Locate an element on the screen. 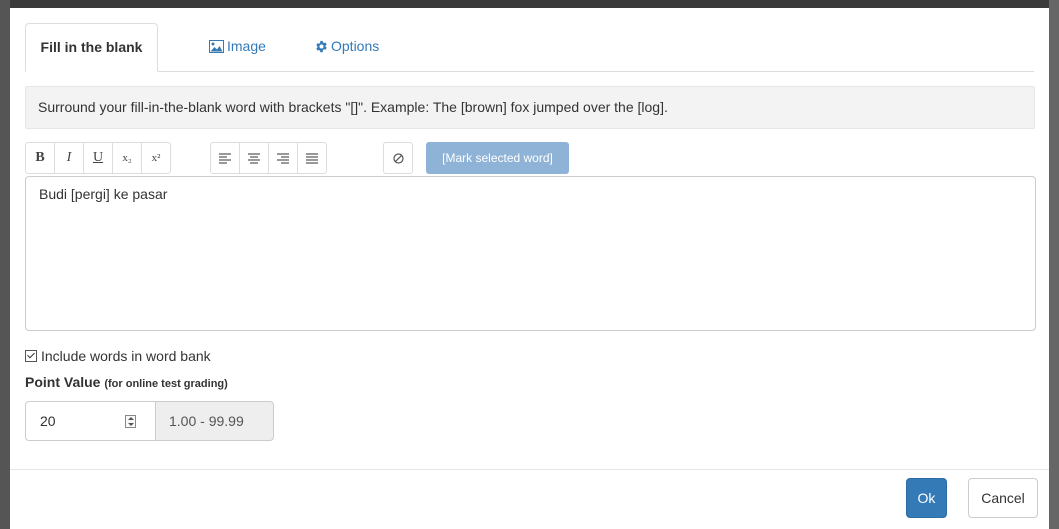  superscript-button: x² is located at coordinates (156, 158).